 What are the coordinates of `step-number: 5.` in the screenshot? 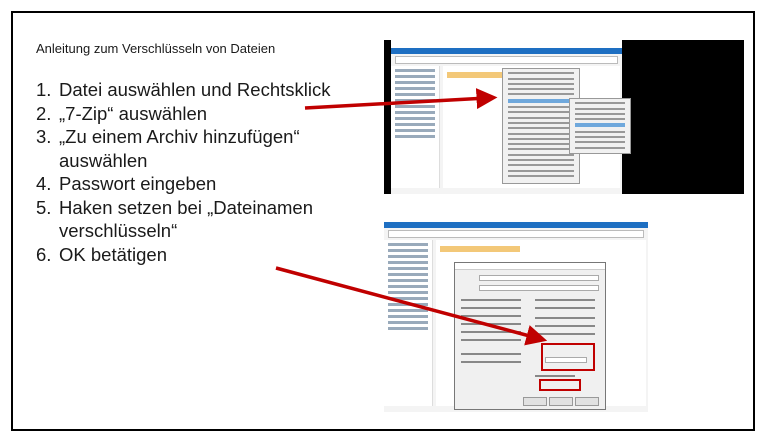 It's located at (44, 207).